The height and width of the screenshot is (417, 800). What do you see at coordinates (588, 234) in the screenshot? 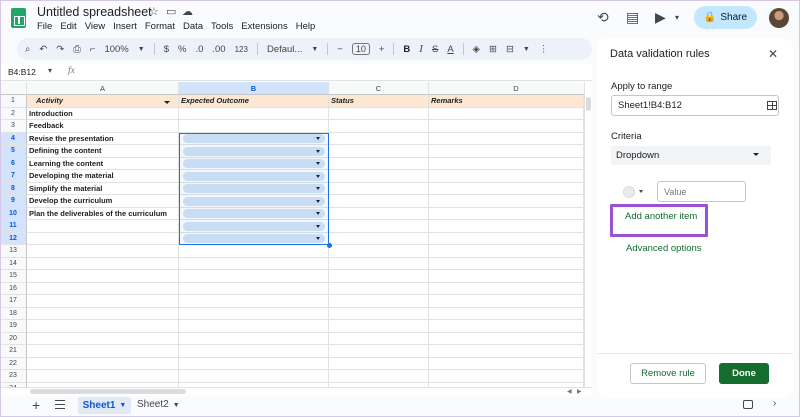
I see `vertical-scrollbar` at bounding box center [588, 234].